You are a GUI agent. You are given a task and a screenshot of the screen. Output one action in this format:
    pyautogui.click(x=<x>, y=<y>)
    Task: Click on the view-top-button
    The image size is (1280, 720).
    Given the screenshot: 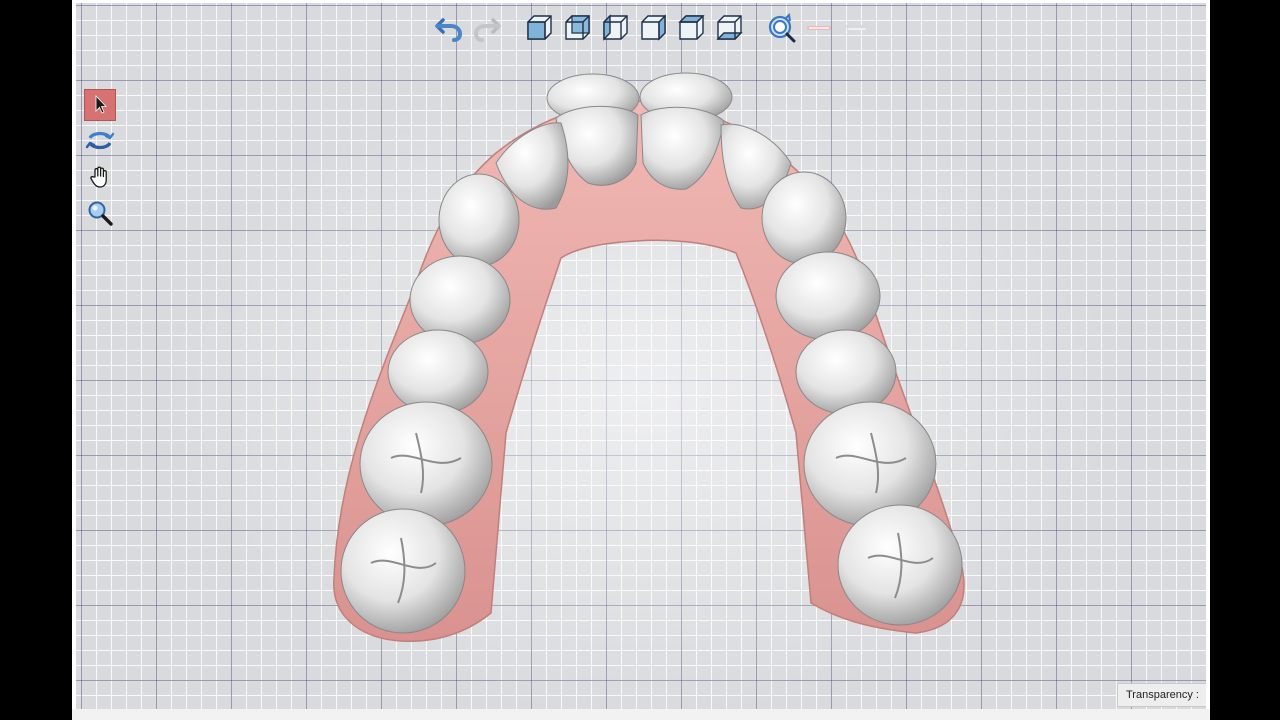 What is the action you would take?
    pyautogui.click(x=691, y=28)
    